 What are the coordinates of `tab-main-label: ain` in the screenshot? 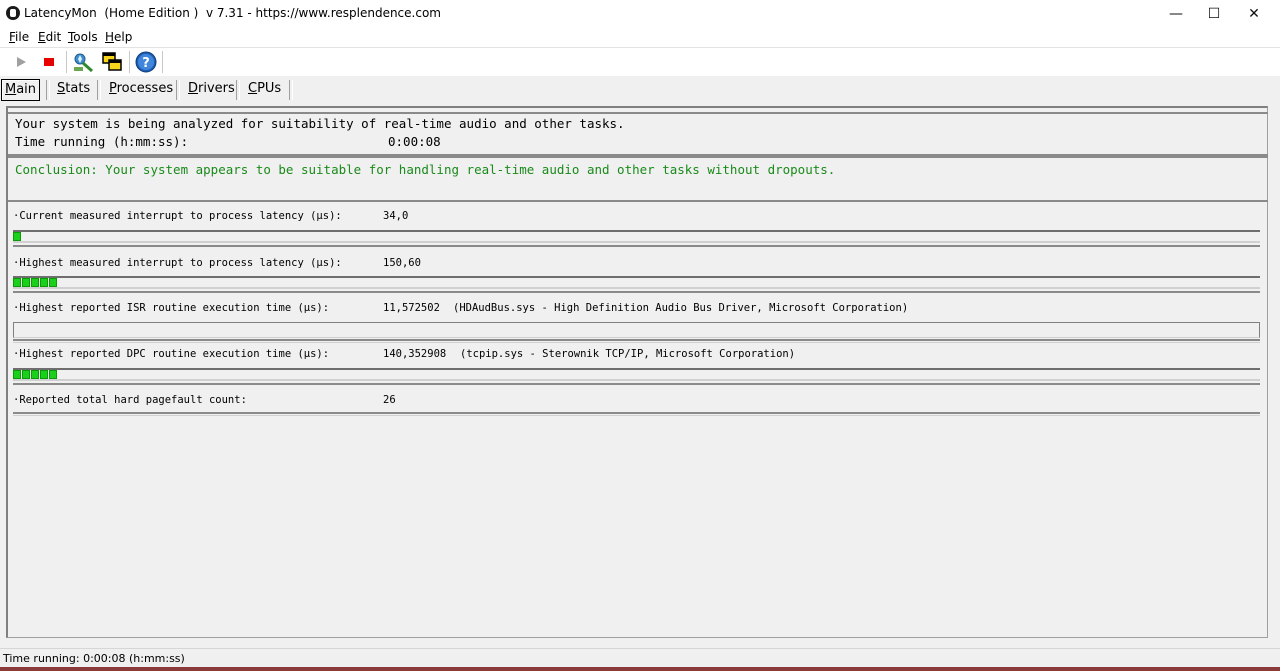 It's located at (26, 89).